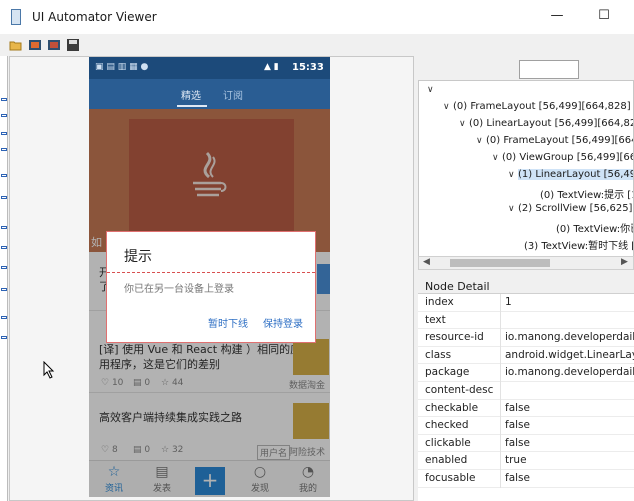 The width and height of the screenshot is (634, 501). Describe the element at coordinates (426, 262) in the screenshot. I see `scroll-left-icon: ◀` at that location.